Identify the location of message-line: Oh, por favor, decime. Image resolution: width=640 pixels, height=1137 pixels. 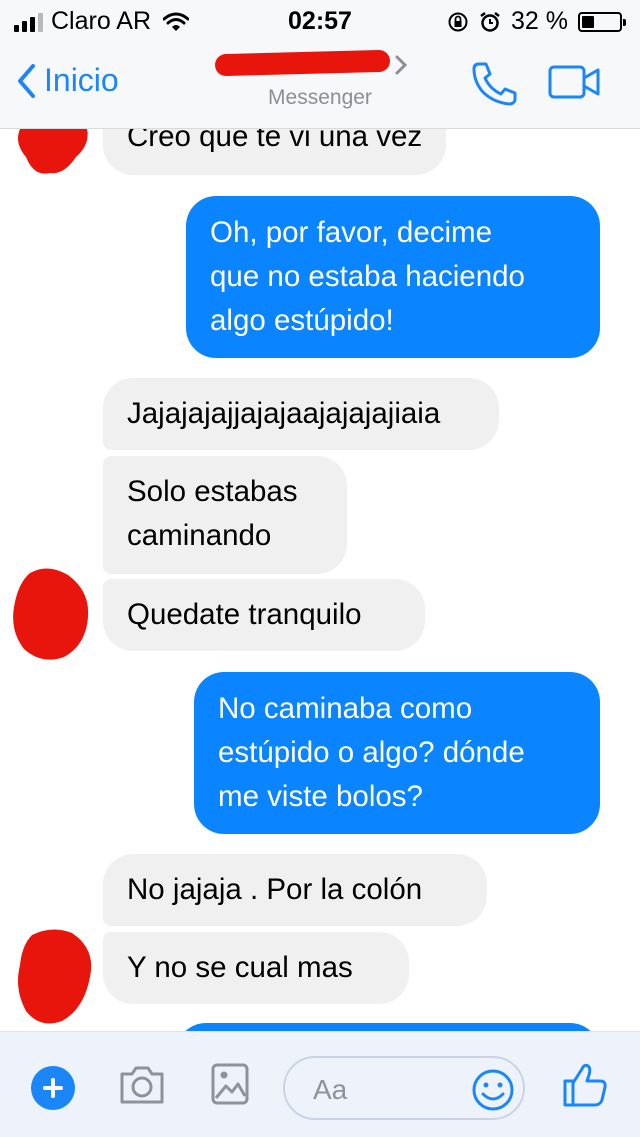
(351, 232).